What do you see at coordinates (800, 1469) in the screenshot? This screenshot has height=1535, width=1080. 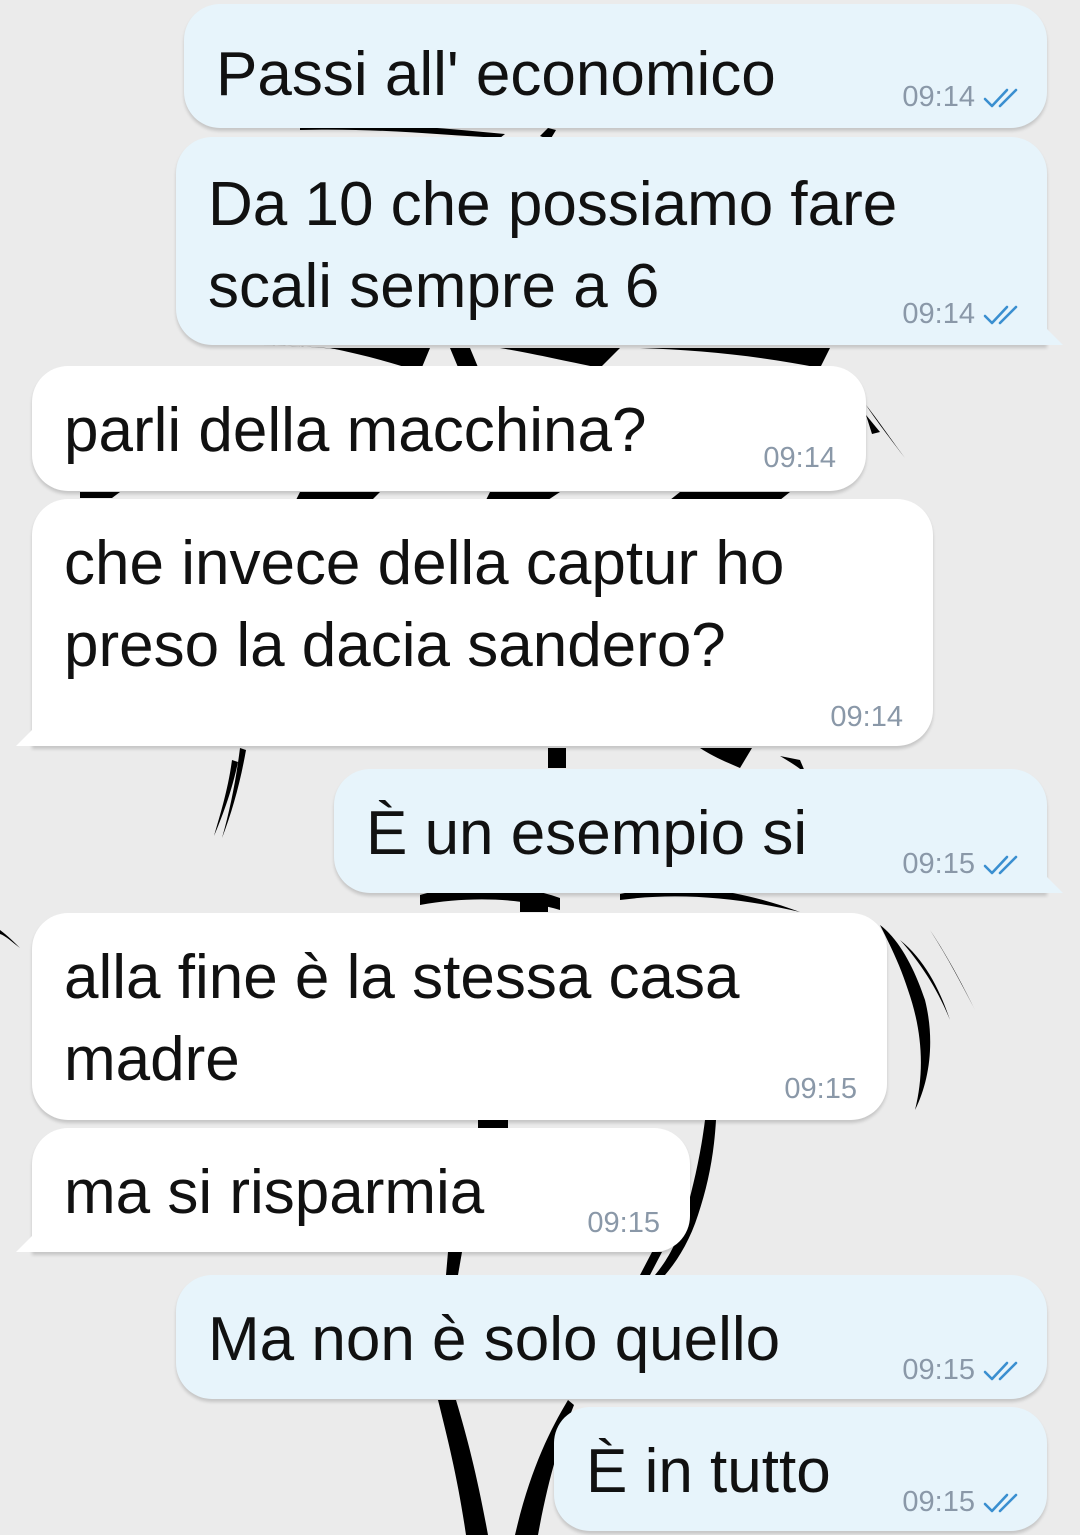 I see `outgoing-message-bubble: È in tutto 09:15` at bounding box center [800, 1469].